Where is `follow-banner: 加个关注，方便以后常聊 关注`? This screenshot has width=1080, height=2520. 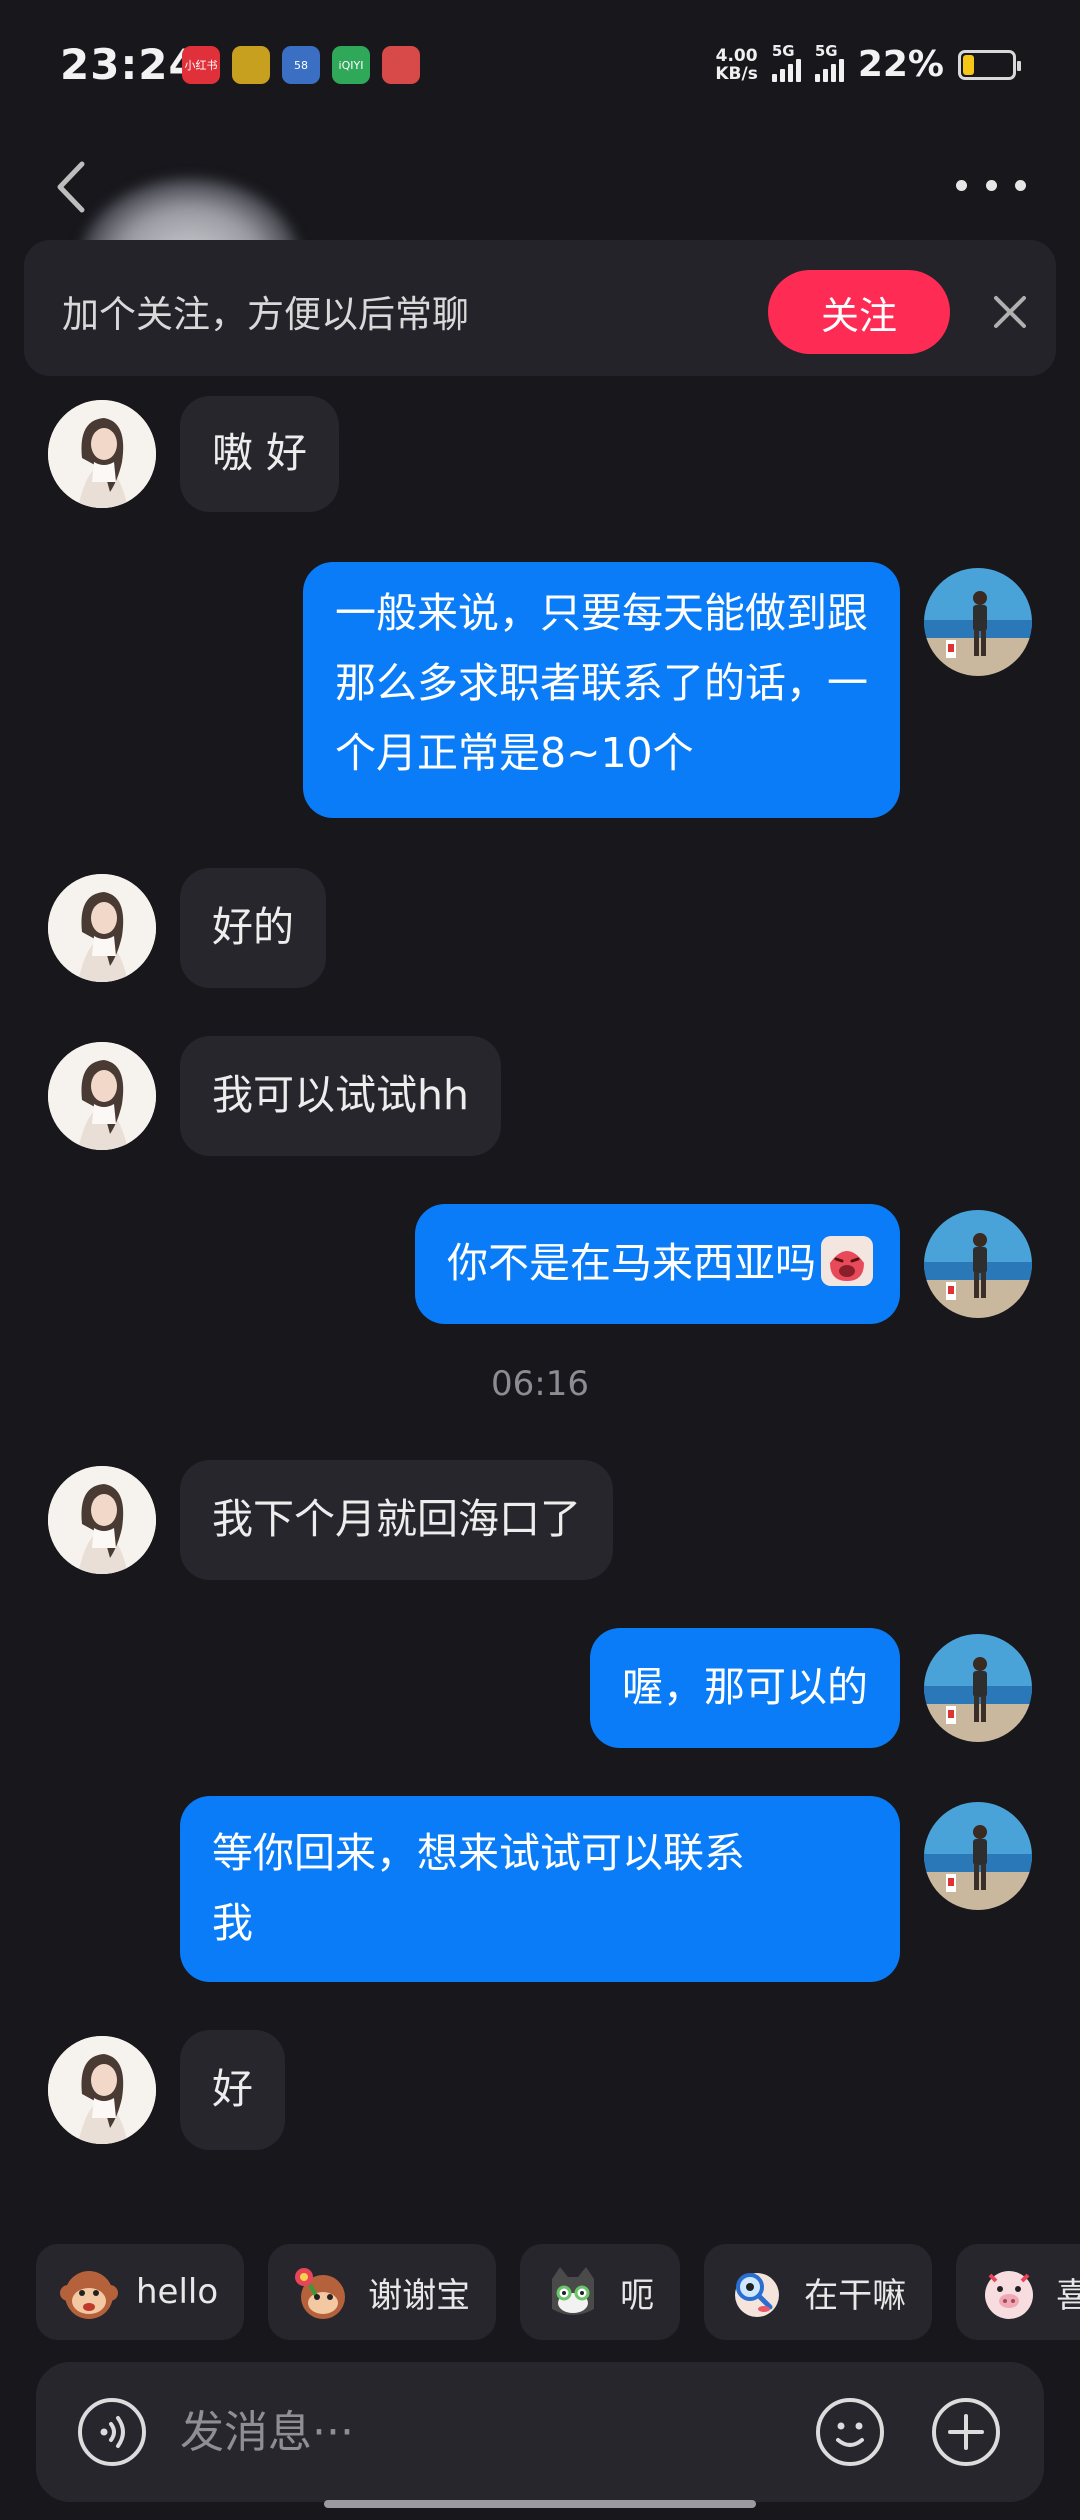
follow-banner: 加个关注，方便以后常聊 关注 is located at coordinates (540, 308).